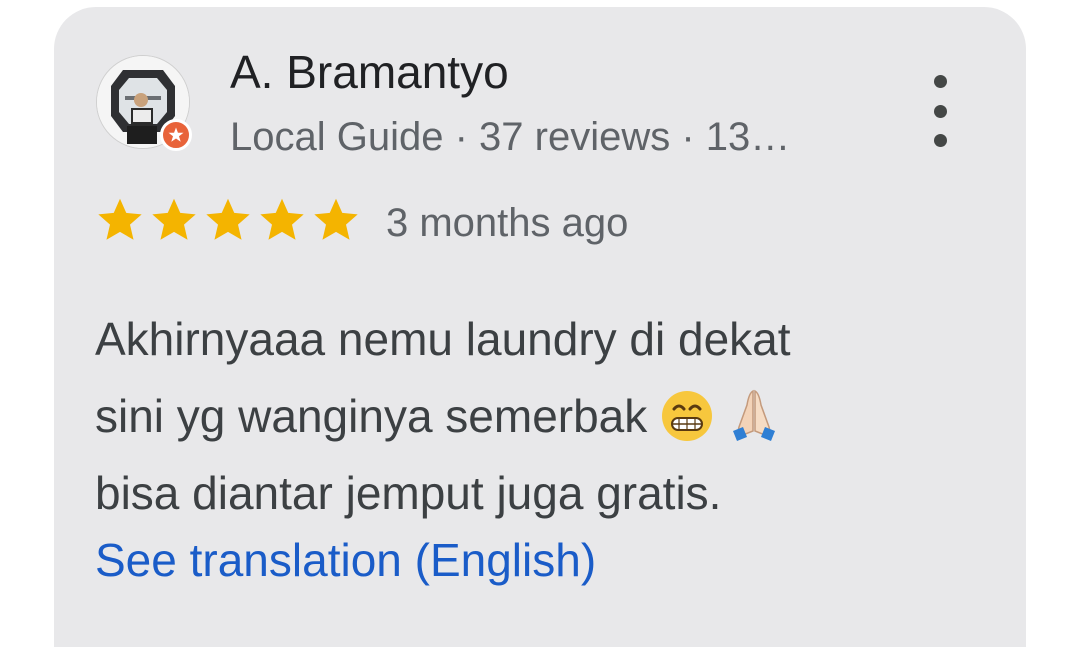 This screenshot has width=1079, height=647. I want to click on local-guide-badge-icon, so click(176, 135).